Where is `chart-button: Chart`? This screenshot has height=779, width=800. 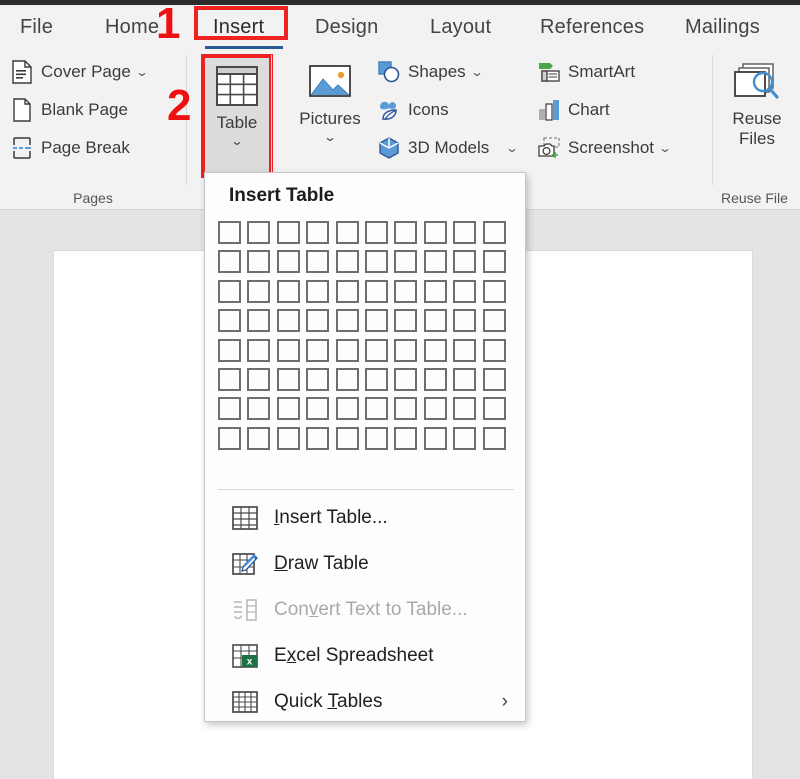
chart-button: Chart is located at coordinates (573, 110).